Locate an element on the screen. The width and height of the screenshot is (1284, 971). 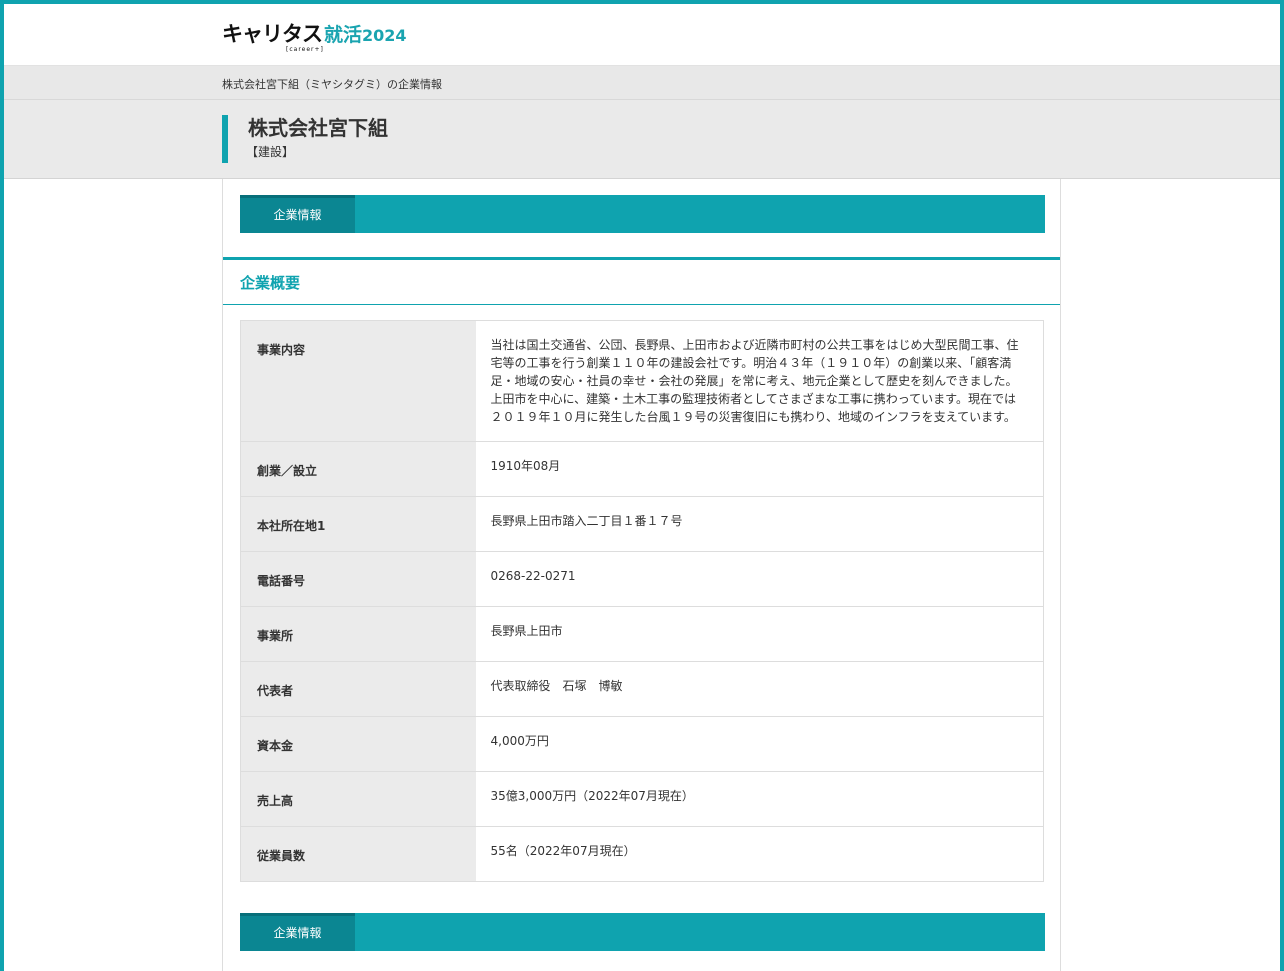
row-value: 55名（2022年07月現在） is located at coordinates (759, 854).